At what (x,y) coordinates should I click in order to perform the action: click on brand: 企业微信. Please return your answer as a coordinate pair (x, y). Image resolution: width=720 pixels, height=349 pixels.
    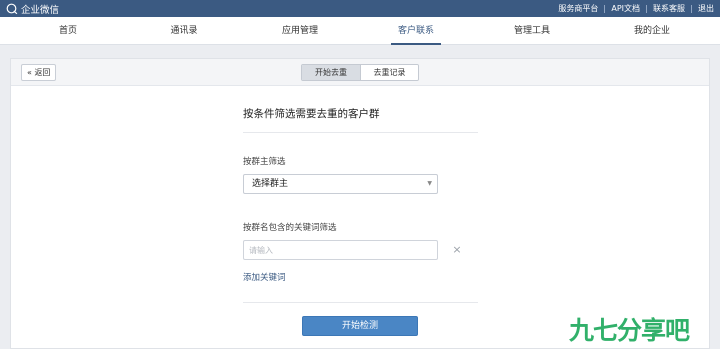
    Looking at the image, I should click on (33, 9).